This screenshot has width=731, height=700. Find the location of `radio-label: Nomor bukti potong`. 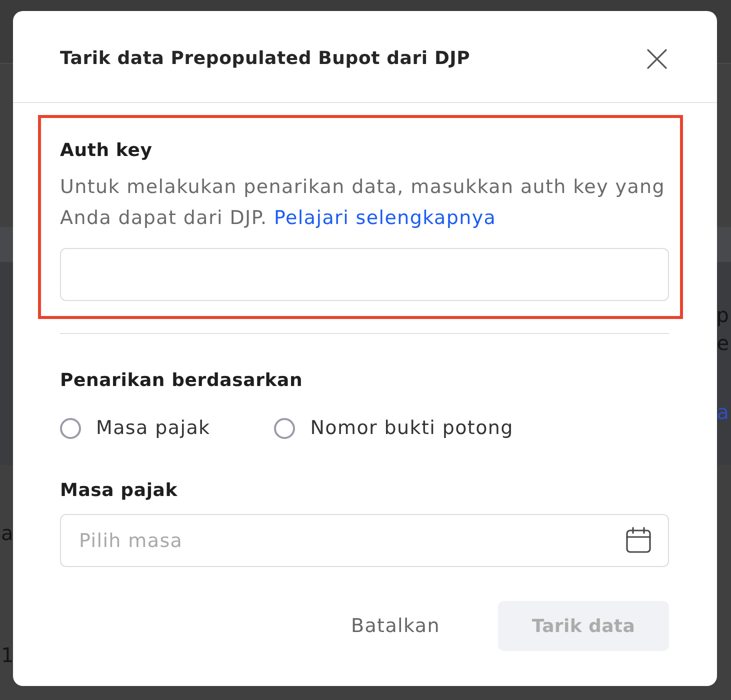

radio-label: Nomor bukti potong is located at coordinates (412, 428).